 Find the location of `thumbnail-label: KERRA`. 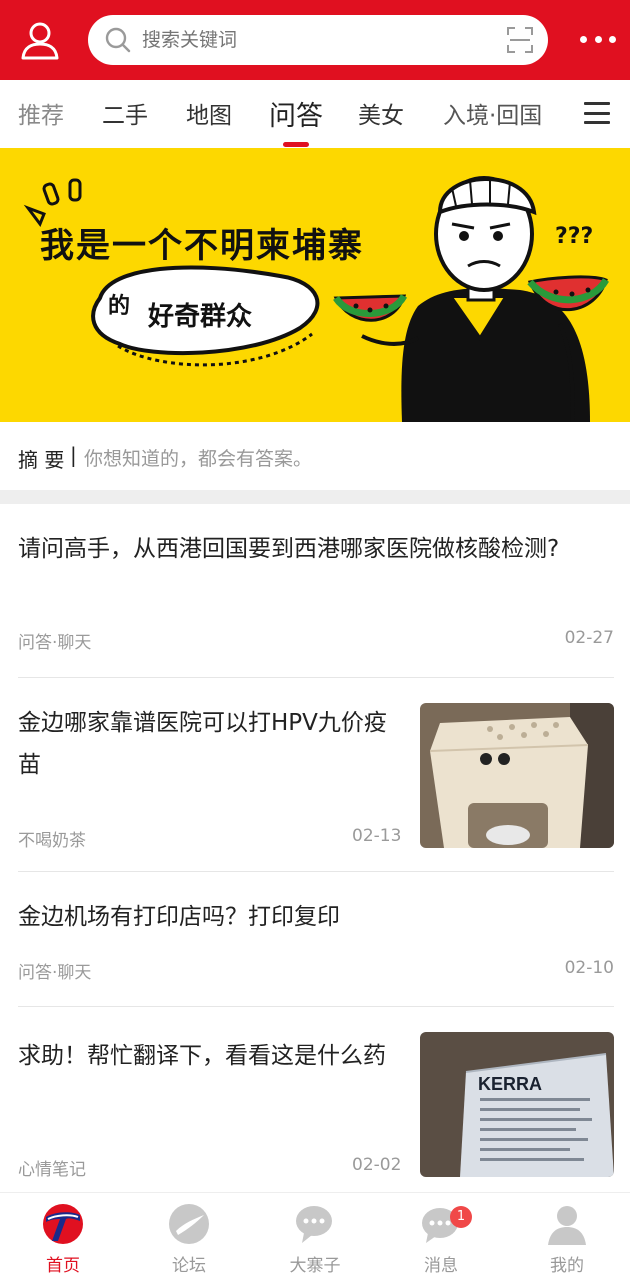

thumbnail-label: KERRA is located at coordinates (510, 1084).